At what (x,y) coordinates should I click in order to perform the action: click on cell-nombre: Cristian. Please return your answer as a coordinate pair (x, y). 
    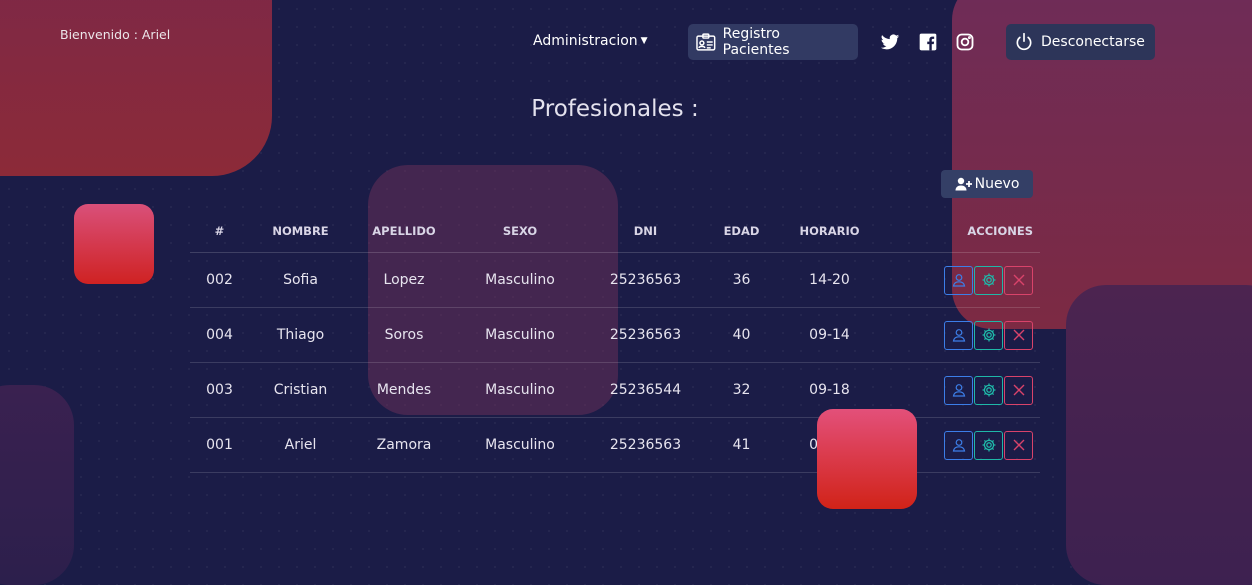
    Looking at the image, I should click on (300, 390).